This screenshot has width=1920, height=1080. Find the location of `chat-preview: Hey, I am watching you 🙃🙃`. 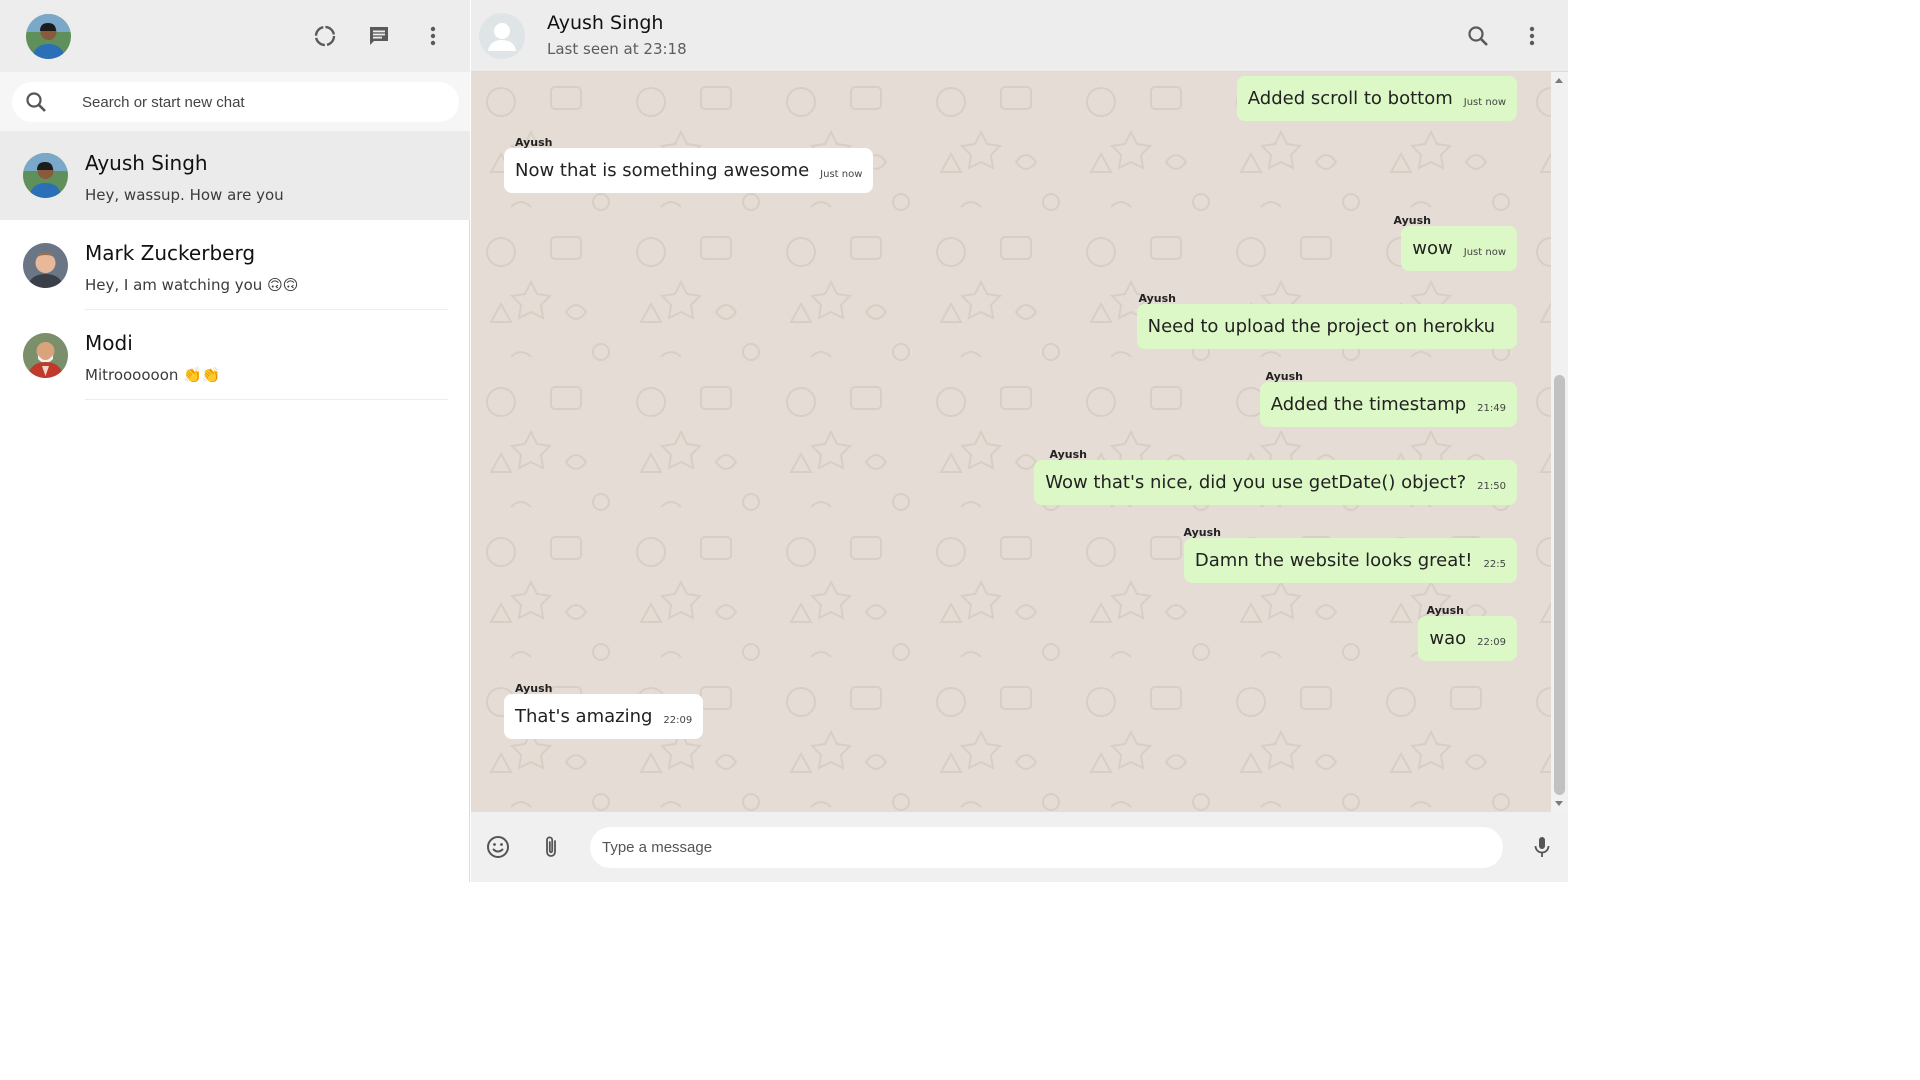

chat-preview: Hey, I am watching you 🙃🙃 is located at coordinates (192, 285).